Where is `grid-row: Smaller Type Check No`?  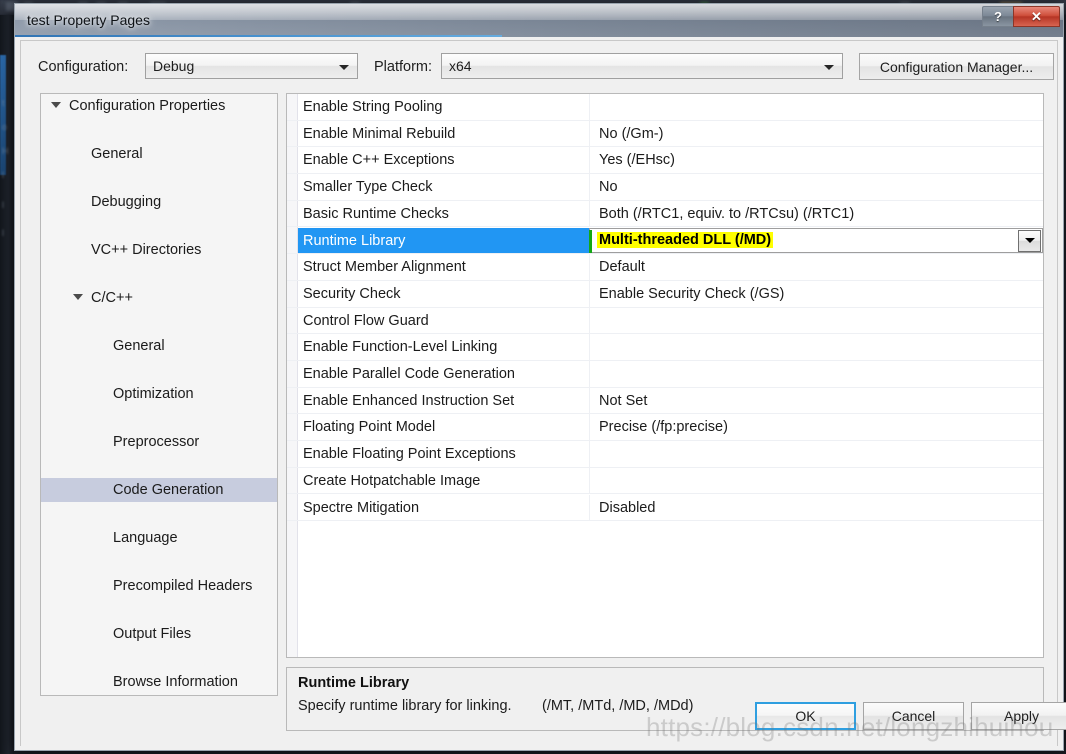 grid-row: Smaller Type Check No is located at coordinates (665, 187).